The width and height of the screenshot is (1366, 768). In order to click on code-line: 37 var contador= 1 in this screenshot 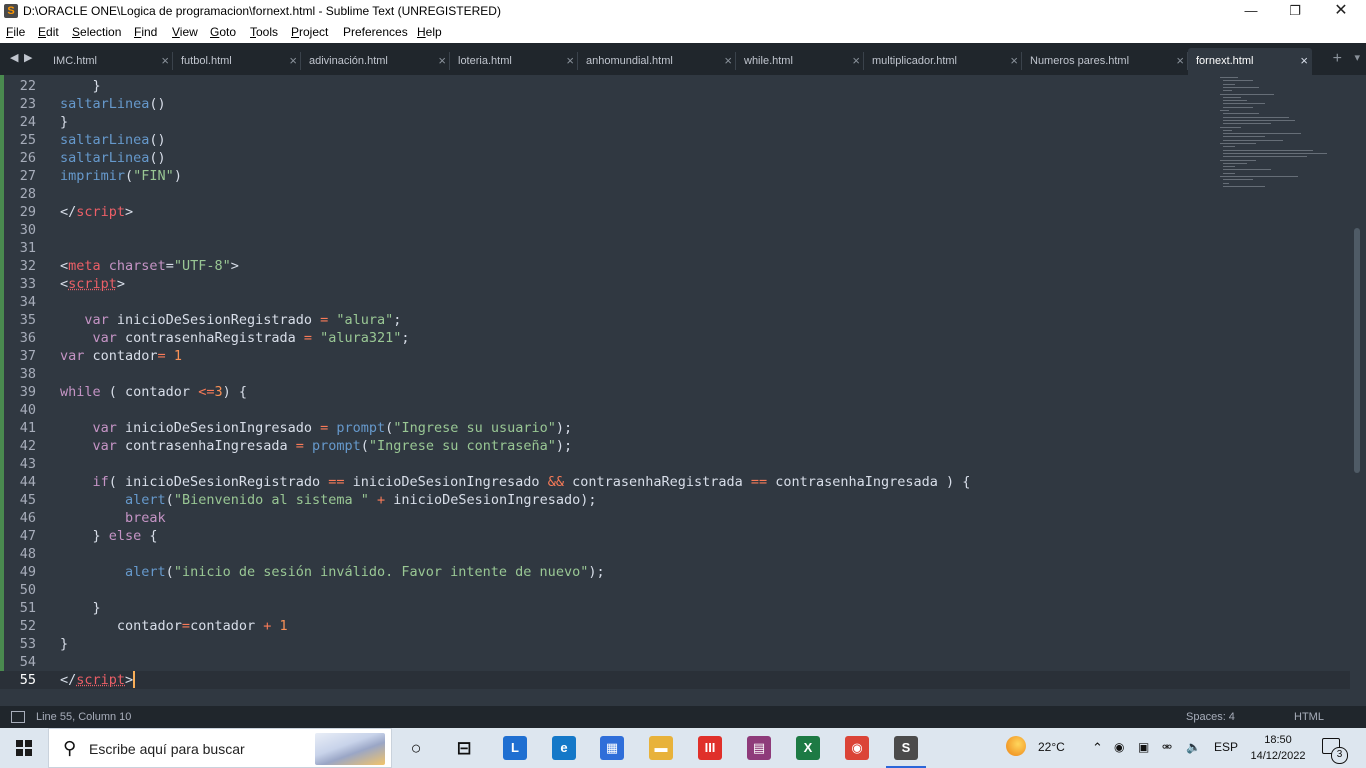, I will do `click(675, 356)`.